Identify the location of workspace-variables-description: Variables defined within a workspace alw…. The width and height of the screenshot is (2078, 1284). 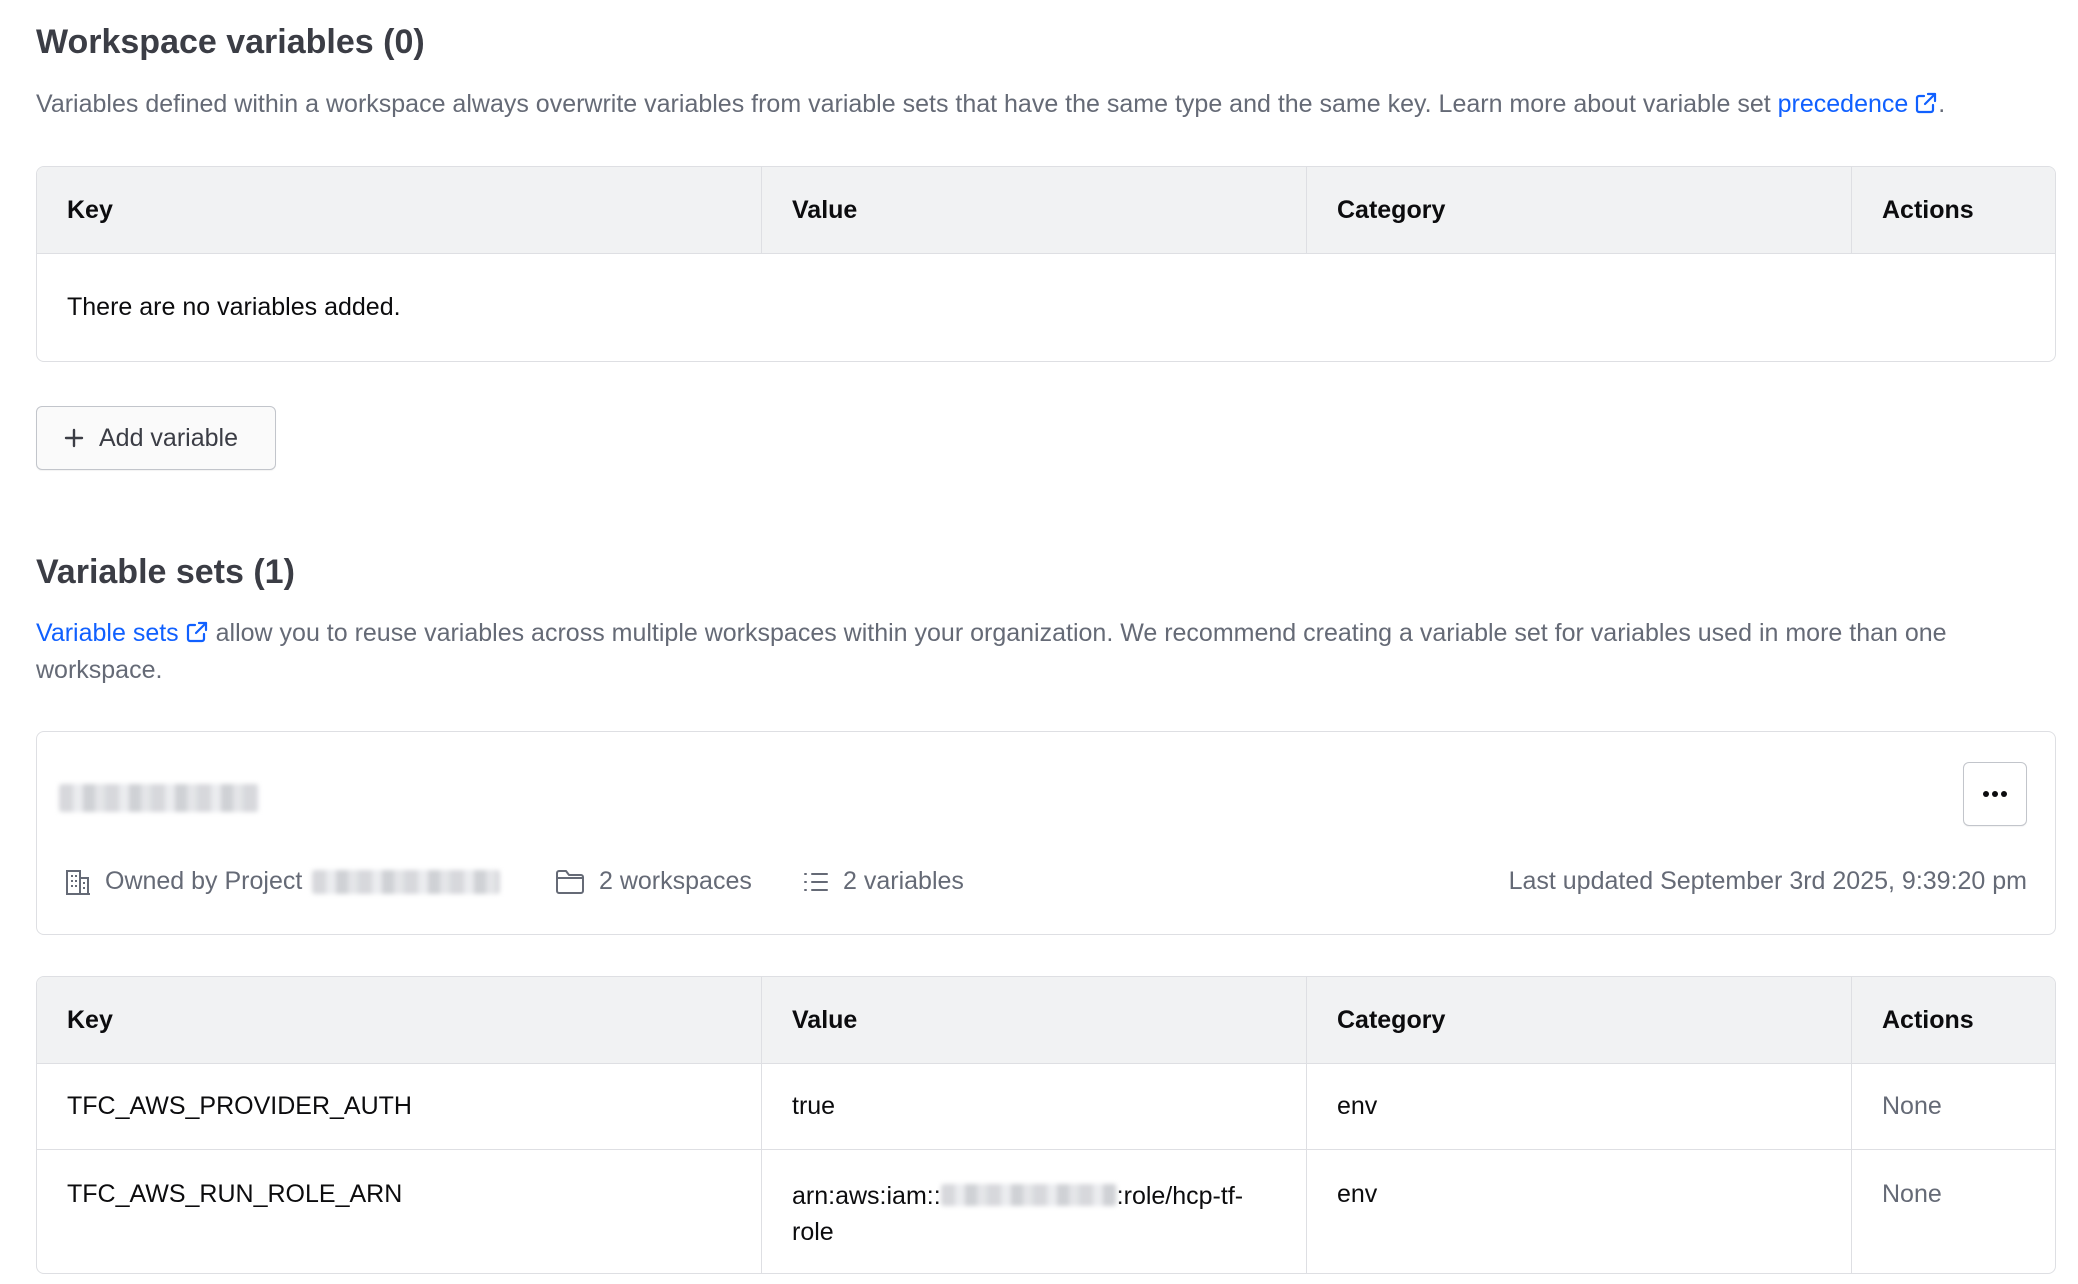
(1046, 104).